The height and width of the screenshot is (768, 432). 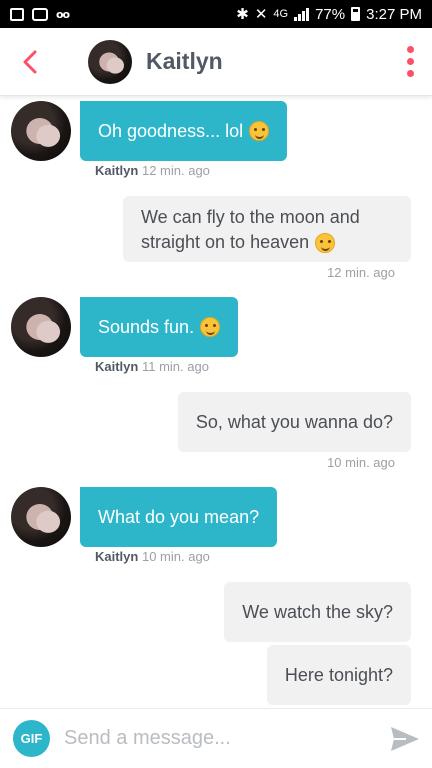 I want to click on battery-percent: 77%, so click(x=330, y=14).